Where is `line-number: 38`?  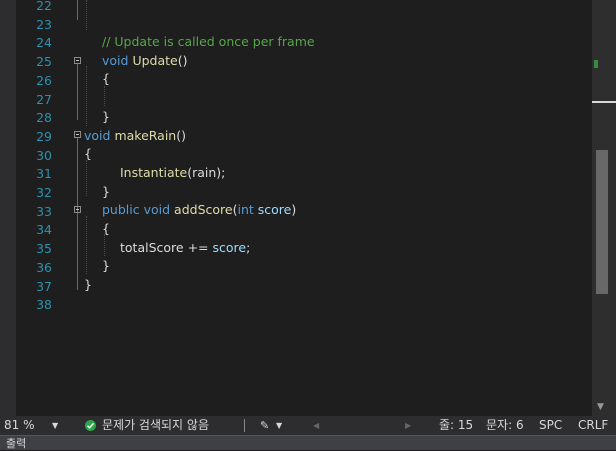
line-number: 38 is located at coordinates (44, 305).